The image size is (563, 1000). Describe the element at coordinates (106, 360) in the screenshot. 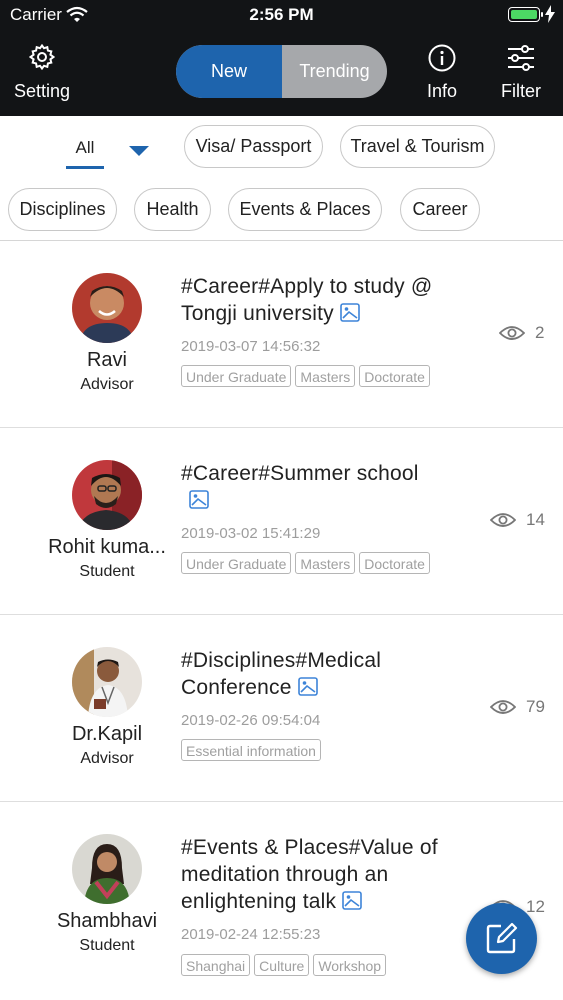

I see `author-name: Ravi` at that location.